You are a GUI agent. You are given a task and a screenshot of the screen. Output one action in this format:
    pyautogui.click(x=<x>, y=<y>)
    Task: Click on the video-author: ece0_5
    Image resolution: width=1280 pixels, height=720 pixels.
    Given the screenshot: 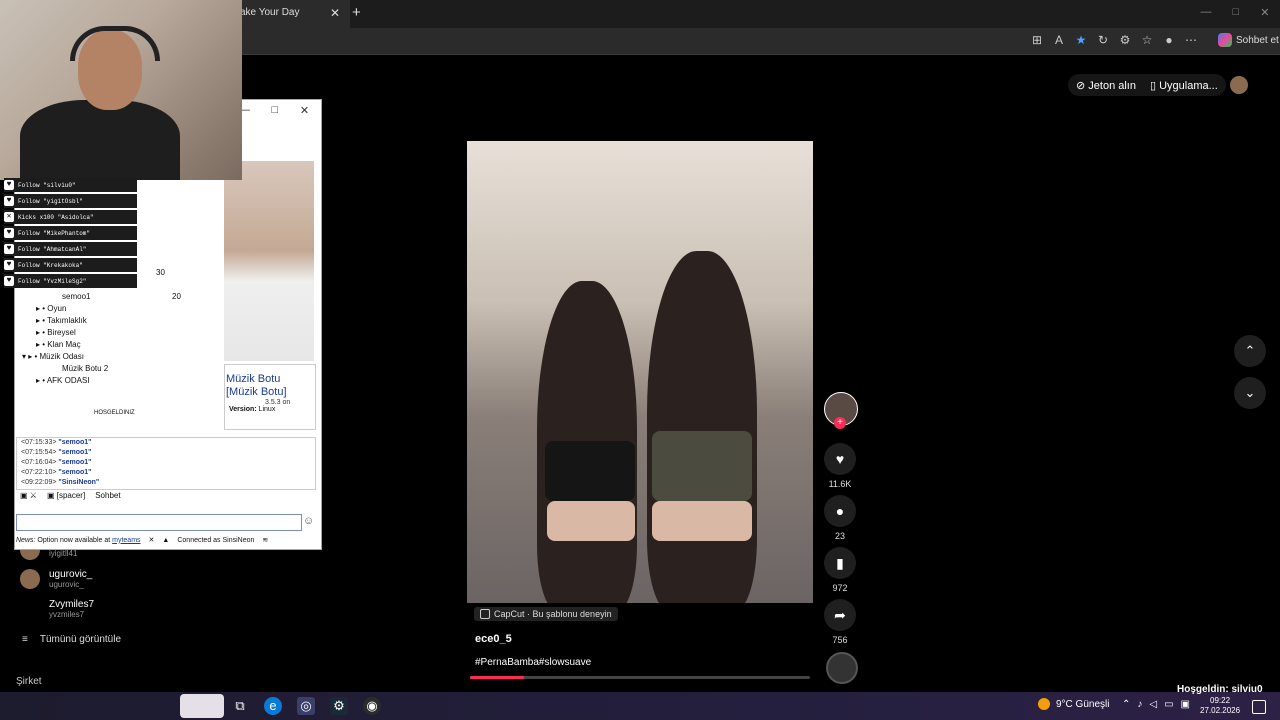 What is the action you would take?
    pyautogui.click(x=493, y=639)
    